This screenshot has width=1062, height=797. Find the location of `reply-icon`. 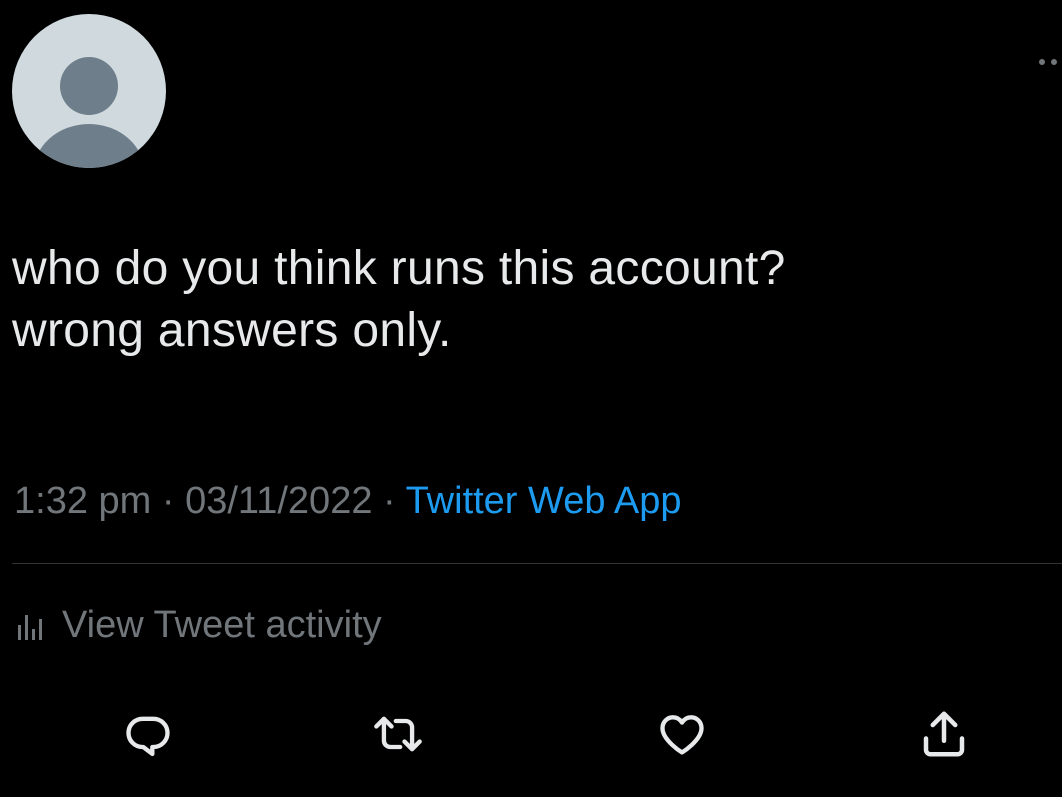

reply-icon is located at coordinates (148, 736).